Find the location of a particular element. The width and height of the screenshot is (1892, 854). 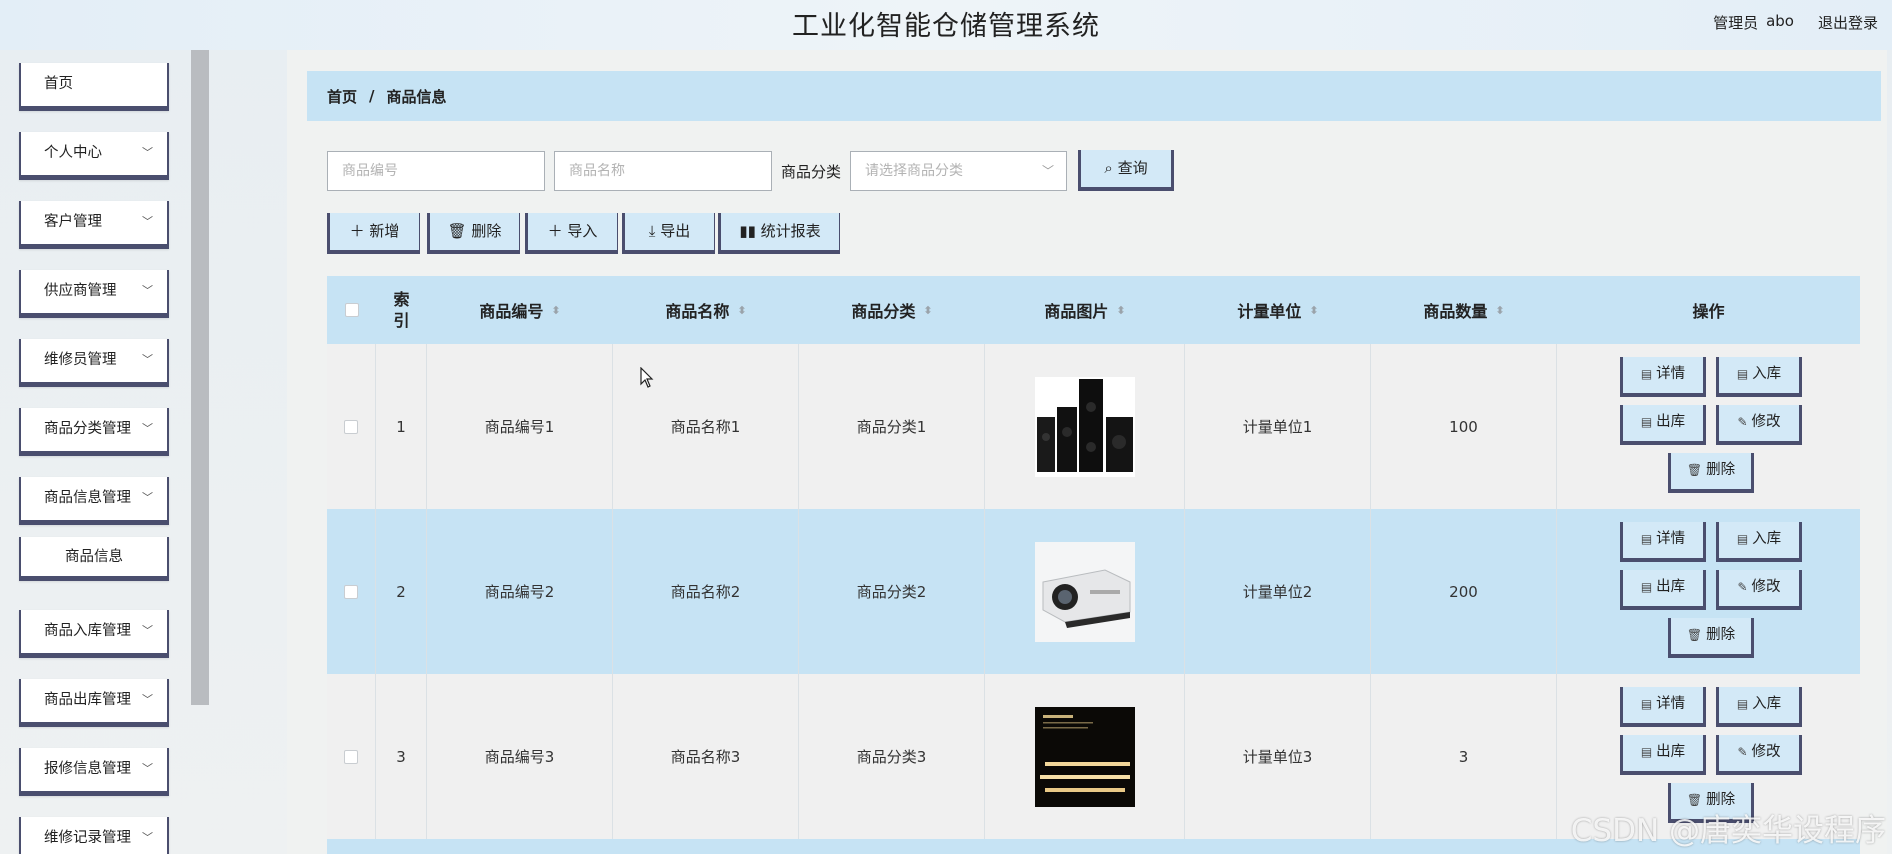

row-actions: ▤ 详情 ▤ 入库 ▤ 出库 ✎ 修改 🗑 删除 is located at coordinates (1708, 426).